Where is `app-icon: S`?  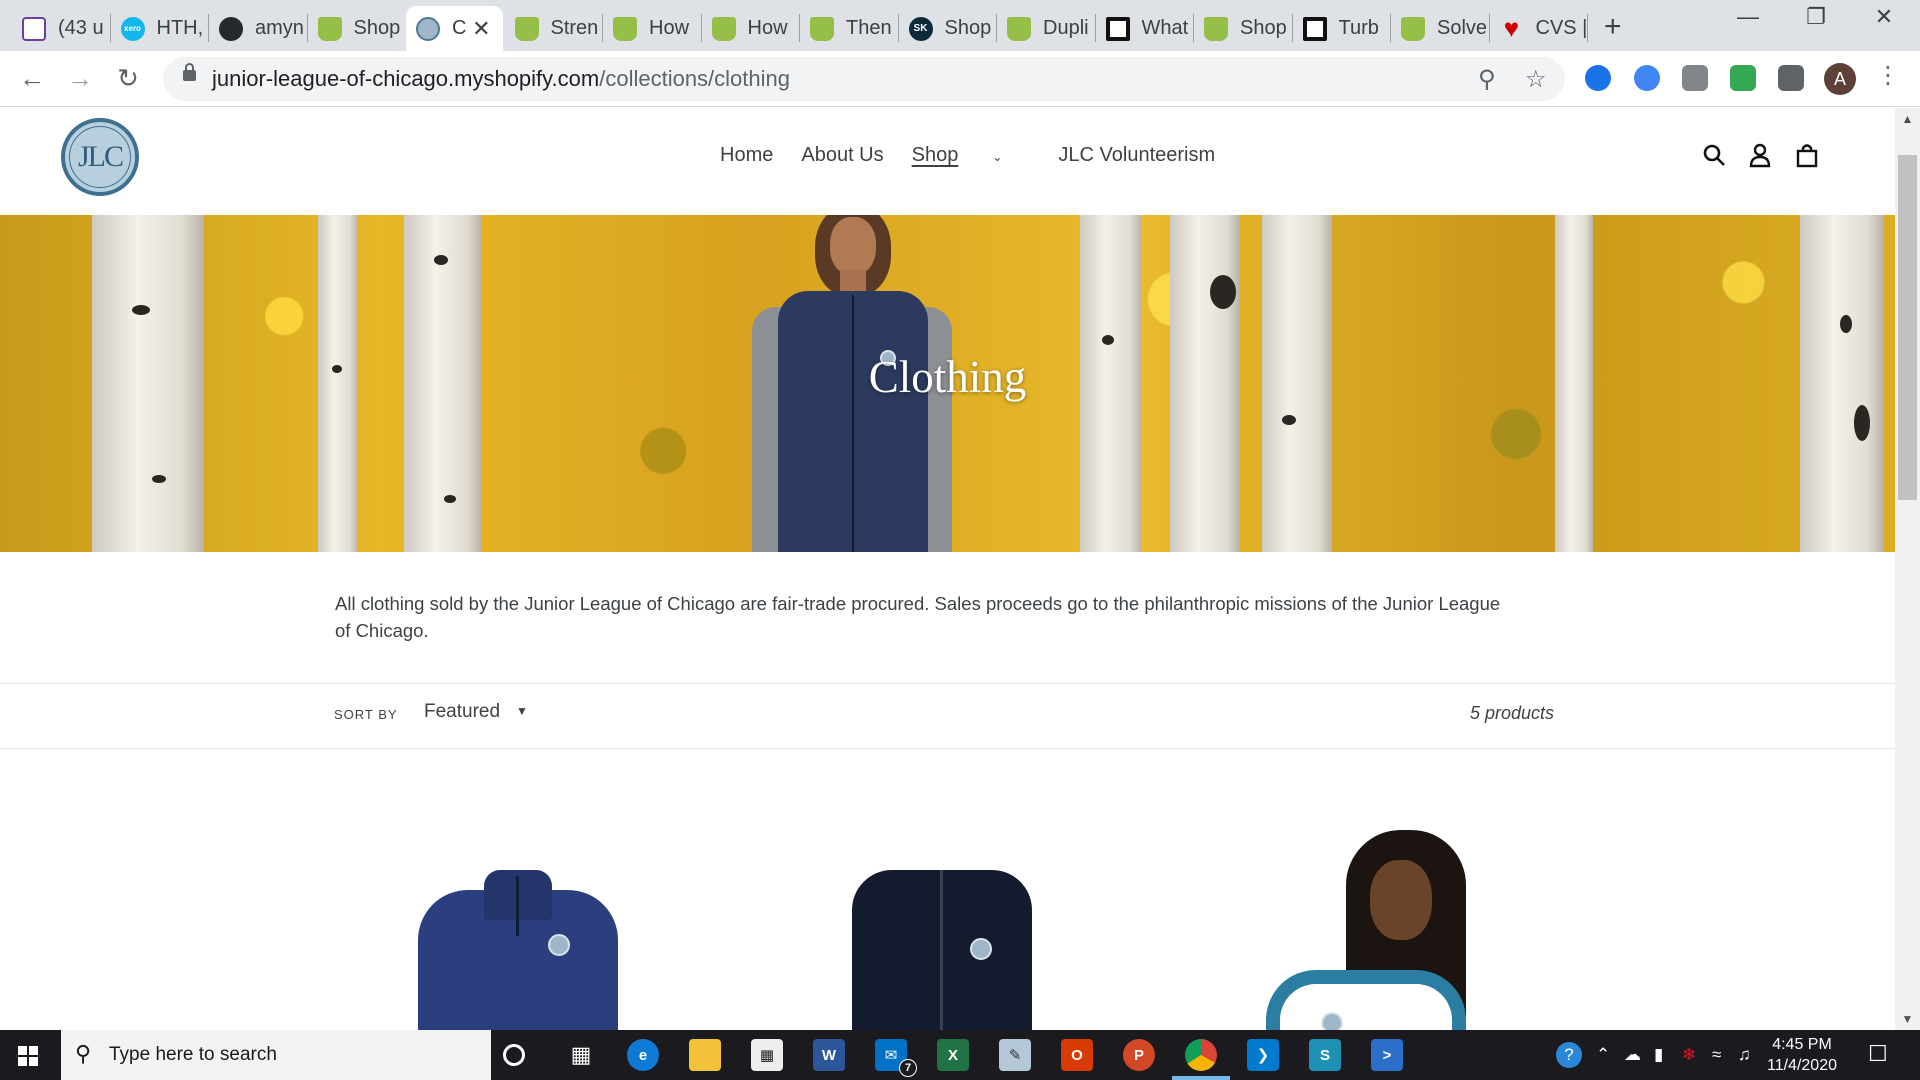
app-icon: S is located at coordinates (1325, 1055).